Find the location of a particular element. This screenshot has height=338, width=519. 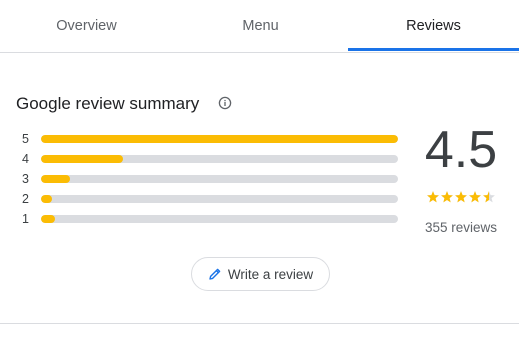

rating-bar-row: 4 is located at coordinates (212, 163).